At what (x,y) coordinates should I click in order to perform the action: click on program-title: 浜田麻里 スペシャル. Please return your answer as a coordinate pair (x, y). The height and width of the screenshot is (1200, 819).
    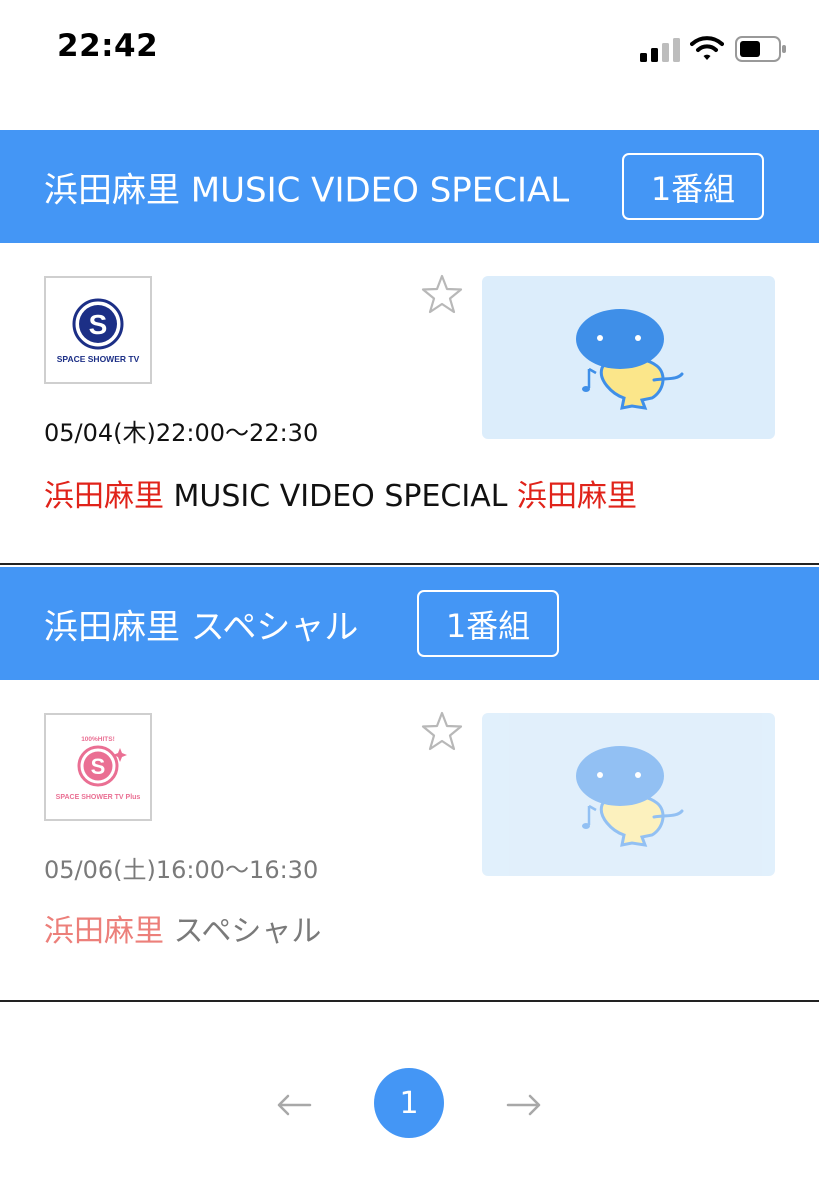
    Looking at the image, I should click on (182, 928).